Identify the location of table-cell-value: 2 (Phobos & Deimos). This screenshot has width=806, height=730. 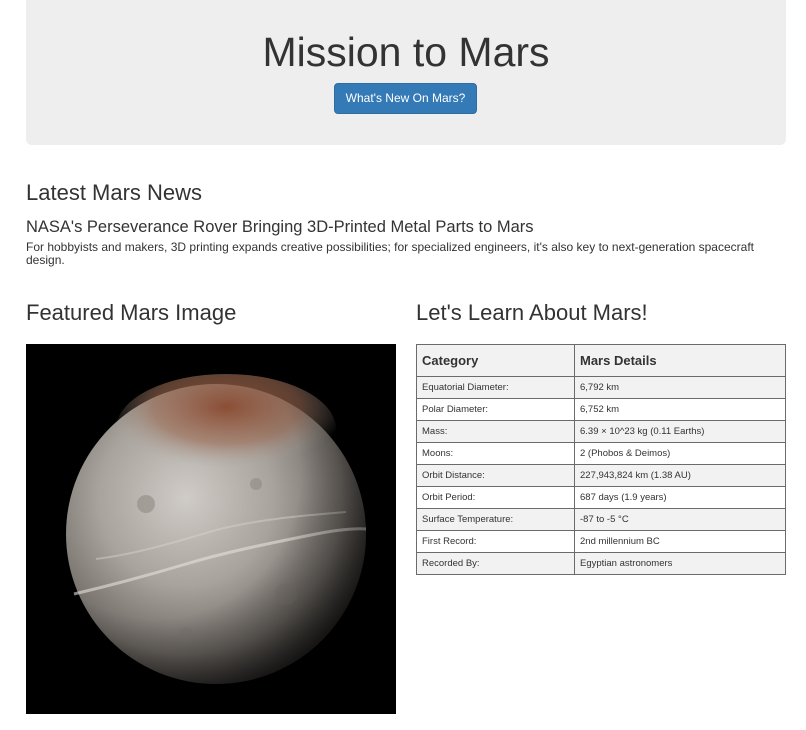
(680, 453).